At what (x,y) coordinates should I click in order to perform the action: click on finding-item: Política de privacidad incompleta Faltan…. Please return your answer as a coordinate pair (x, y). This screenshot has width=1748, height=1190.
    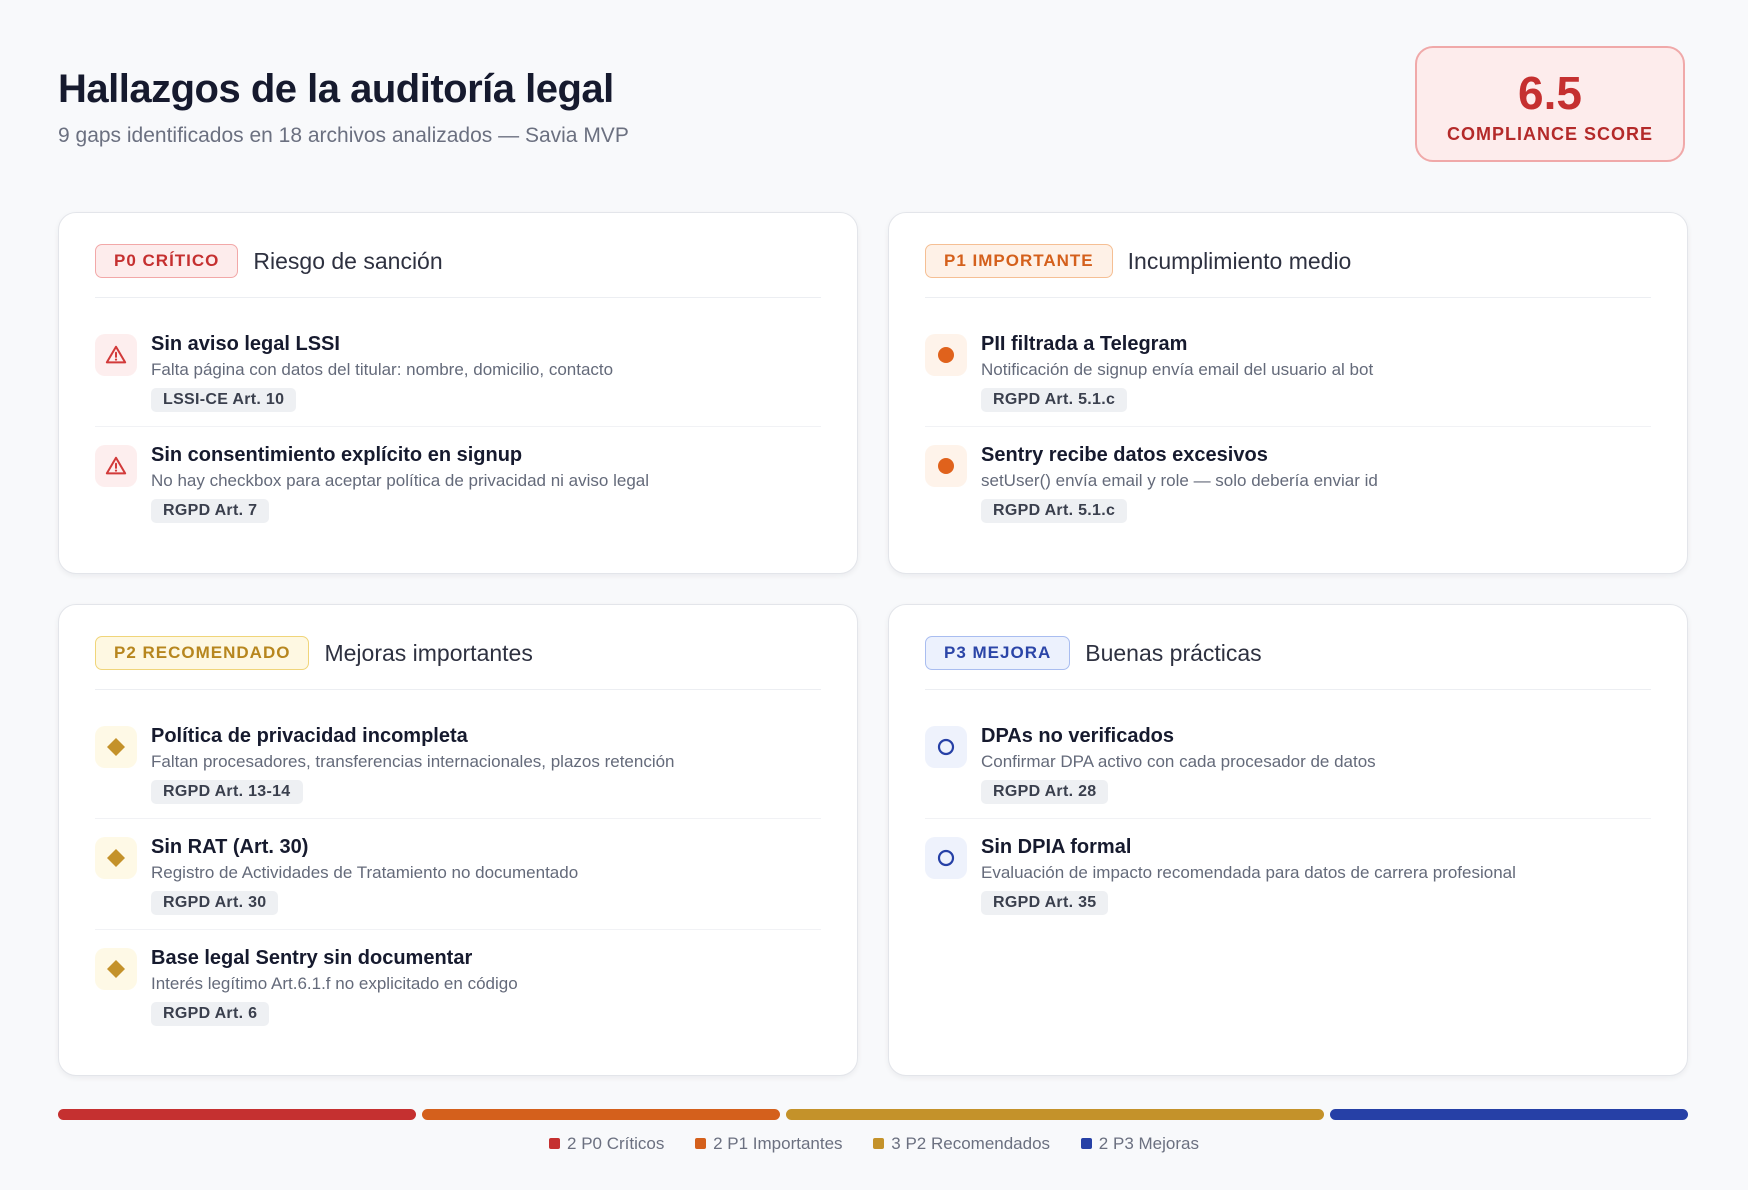
    Looking at the image, I should click on (458, 763).